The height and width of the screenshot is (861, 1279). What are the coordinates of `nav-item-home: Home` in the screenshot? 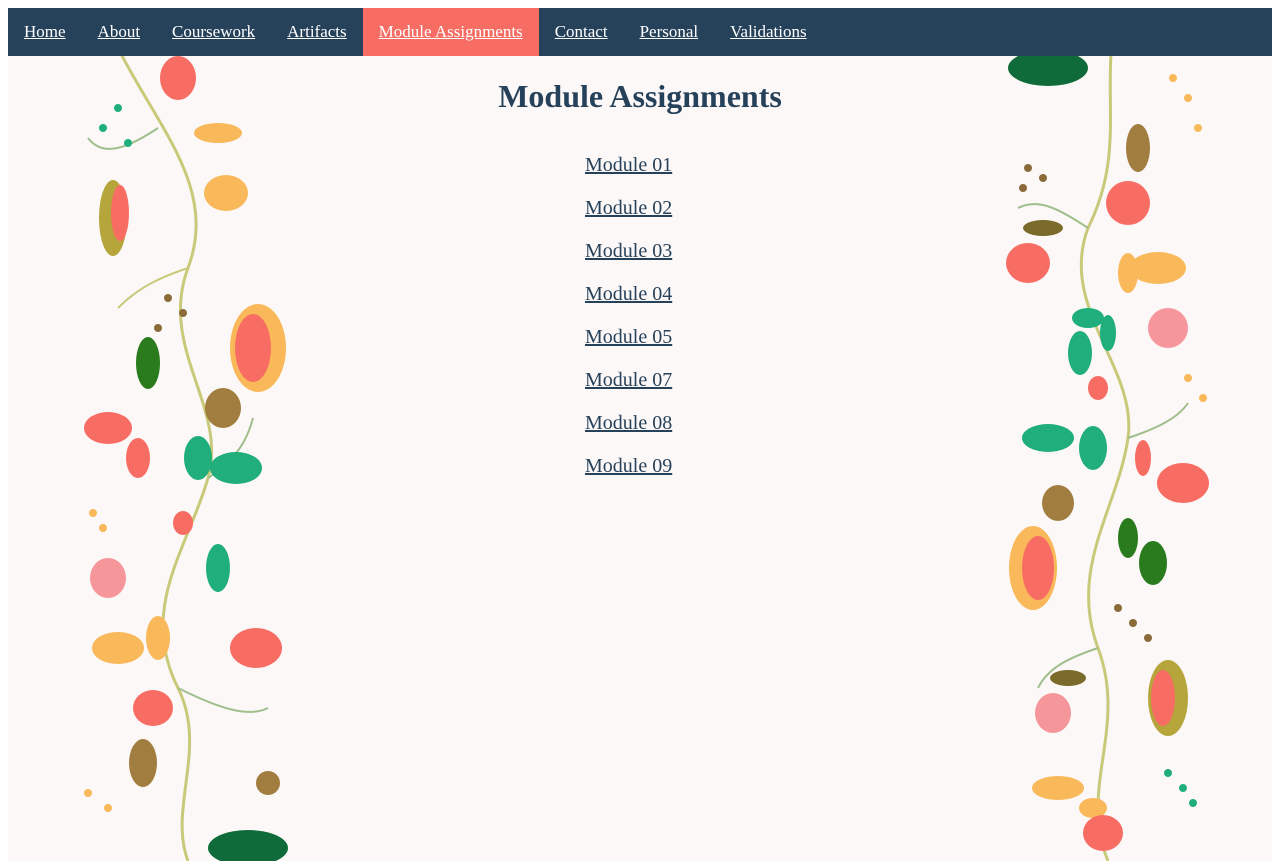 It's located at (45, 32).